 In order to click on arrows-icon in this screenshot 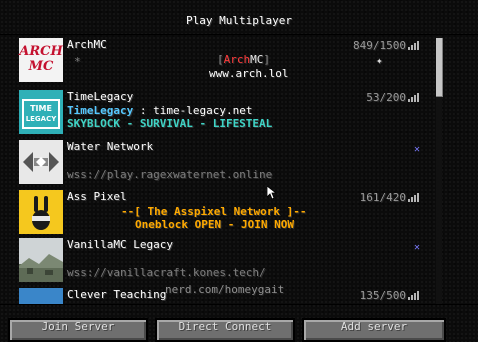, I will do `click(41, 162)`.